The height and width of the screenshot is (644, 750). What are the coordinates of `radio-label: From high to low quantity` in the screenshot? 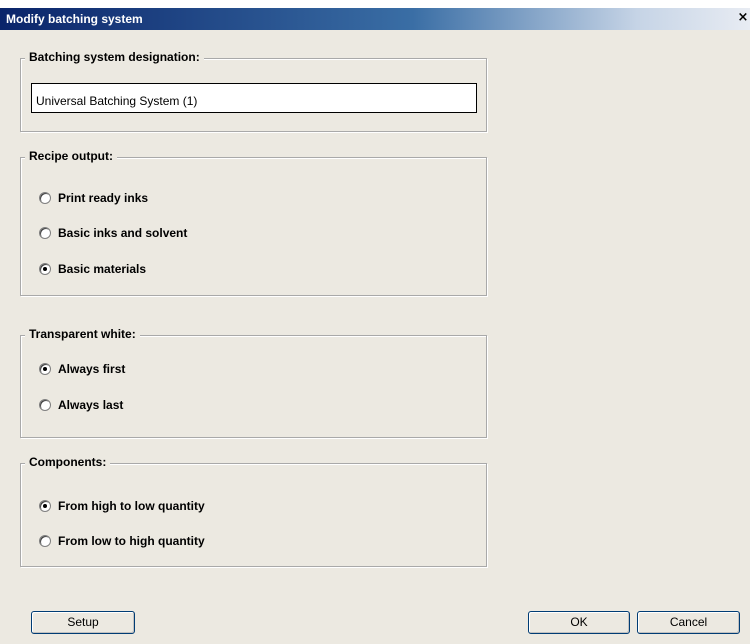 It's located at (131, 506).